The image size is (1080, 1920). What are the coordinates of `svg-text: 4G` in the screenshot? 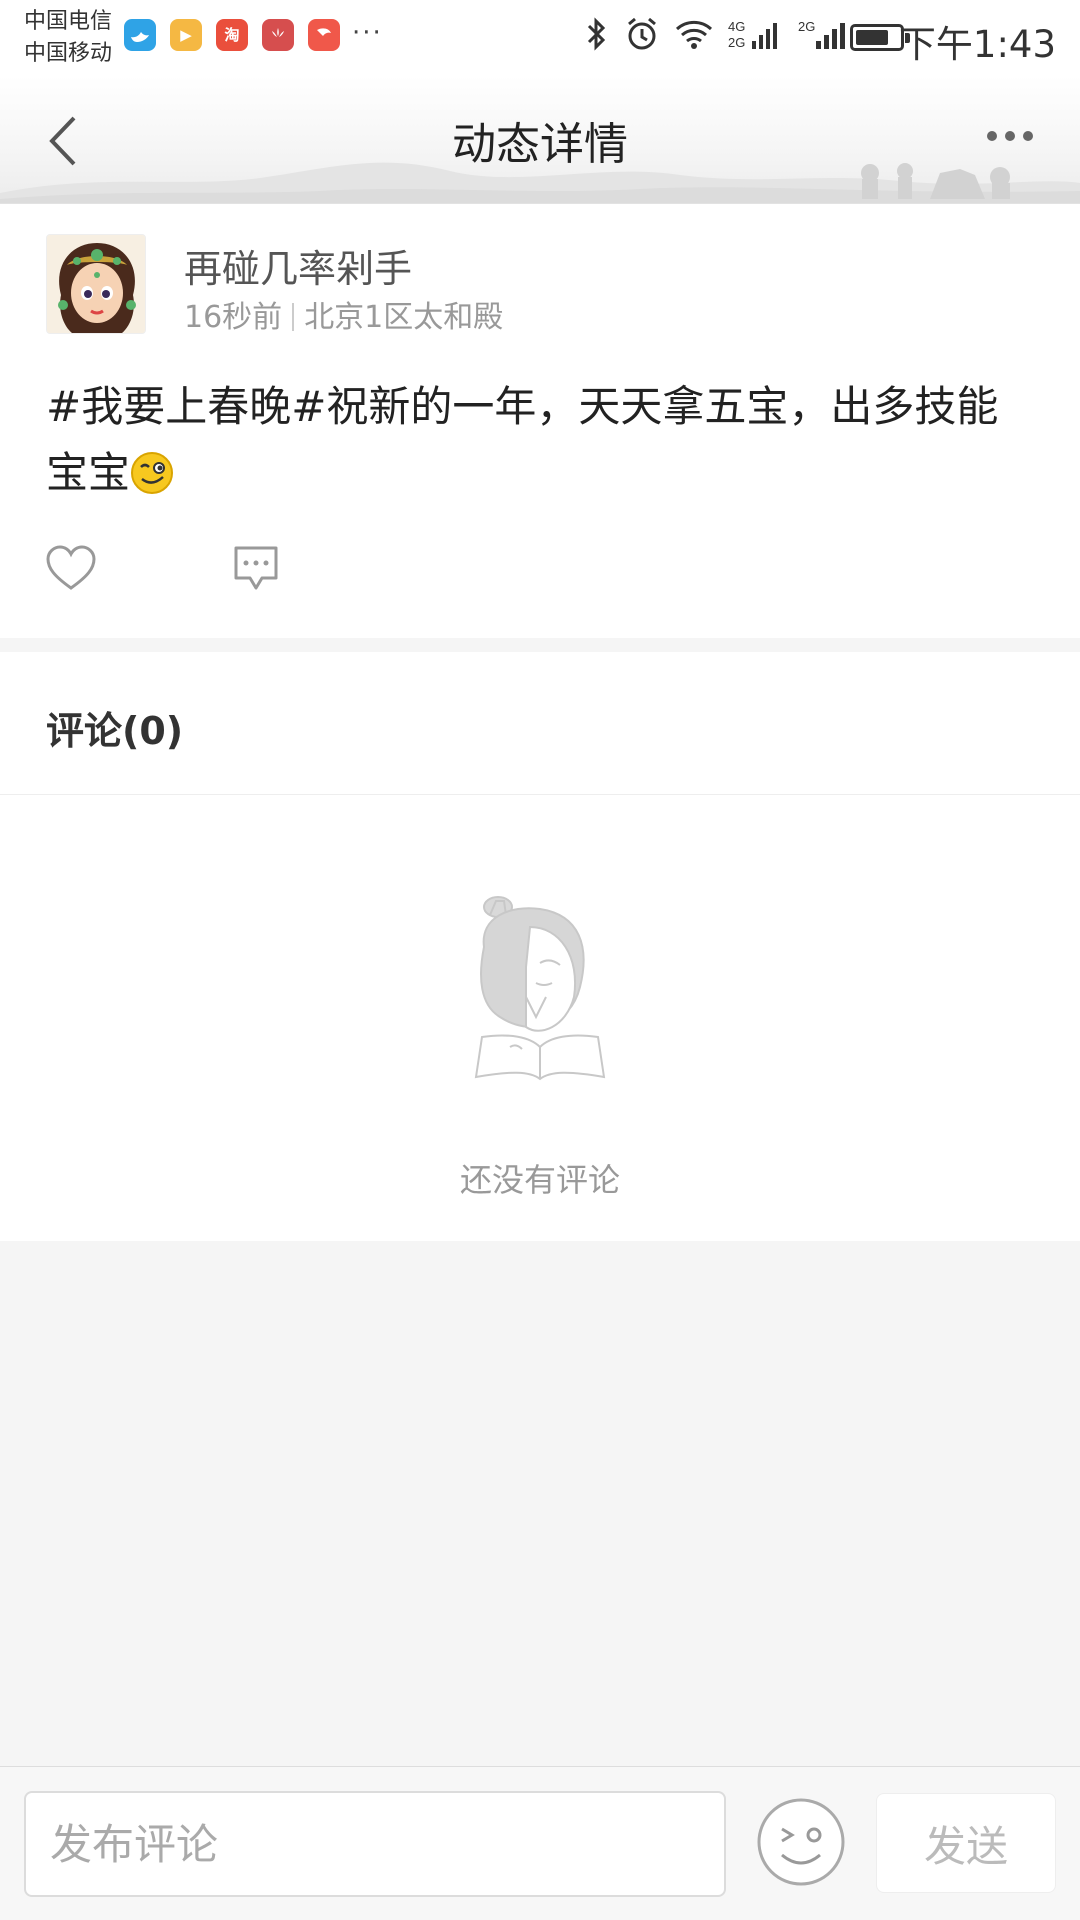 It's located at (736, 26).